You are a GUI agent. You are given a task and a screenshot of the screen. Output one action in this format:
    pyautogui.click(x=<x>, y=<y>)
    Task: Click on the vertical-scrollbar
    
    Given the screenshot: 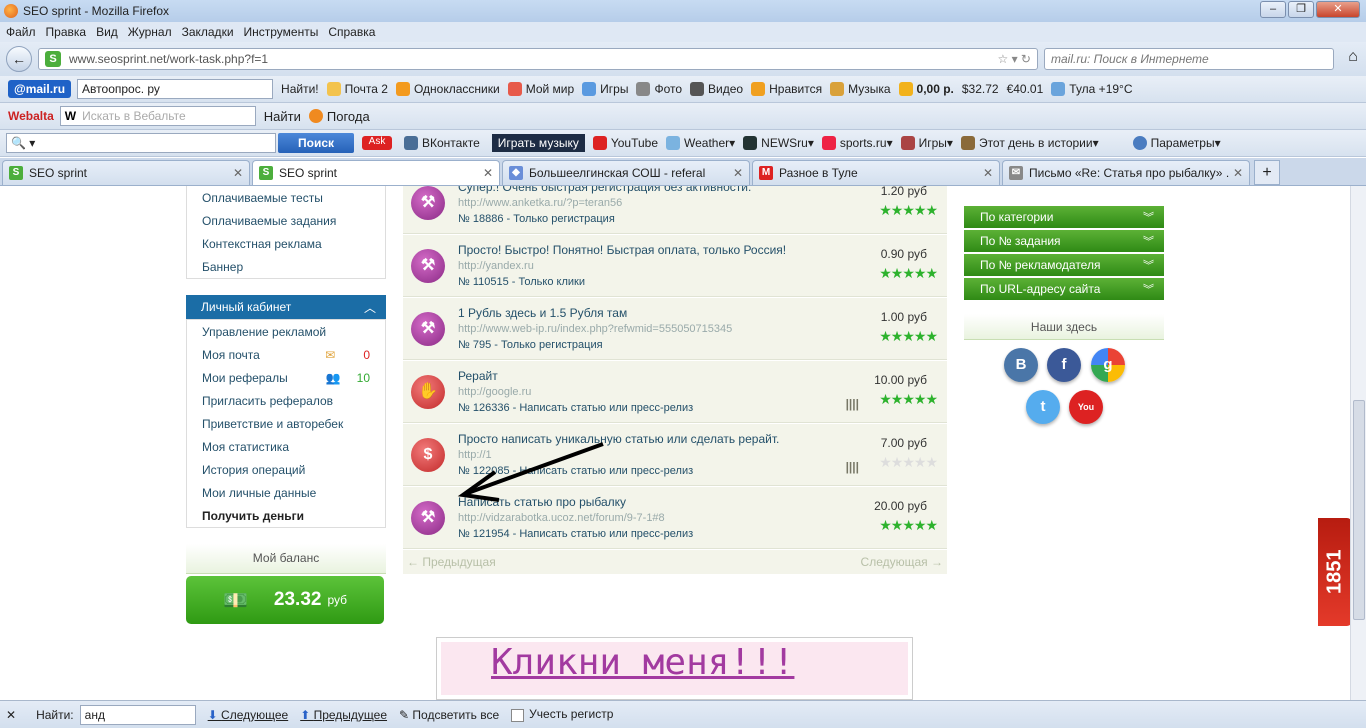 What is the action you would take?
    pyautogui.click(x=1358, y=443)
    